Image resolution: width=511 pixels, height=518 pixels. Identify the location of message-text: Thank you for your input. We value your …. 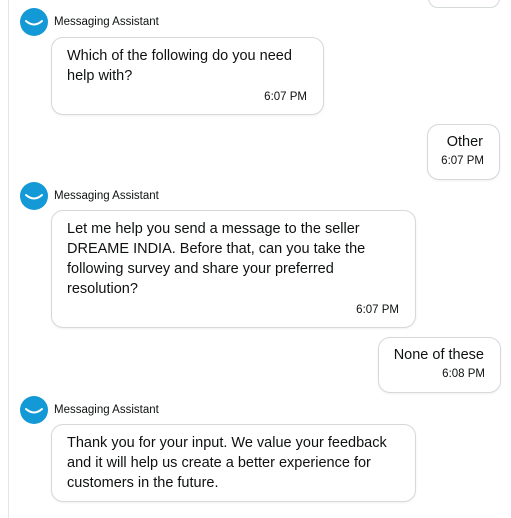
(227, 463).